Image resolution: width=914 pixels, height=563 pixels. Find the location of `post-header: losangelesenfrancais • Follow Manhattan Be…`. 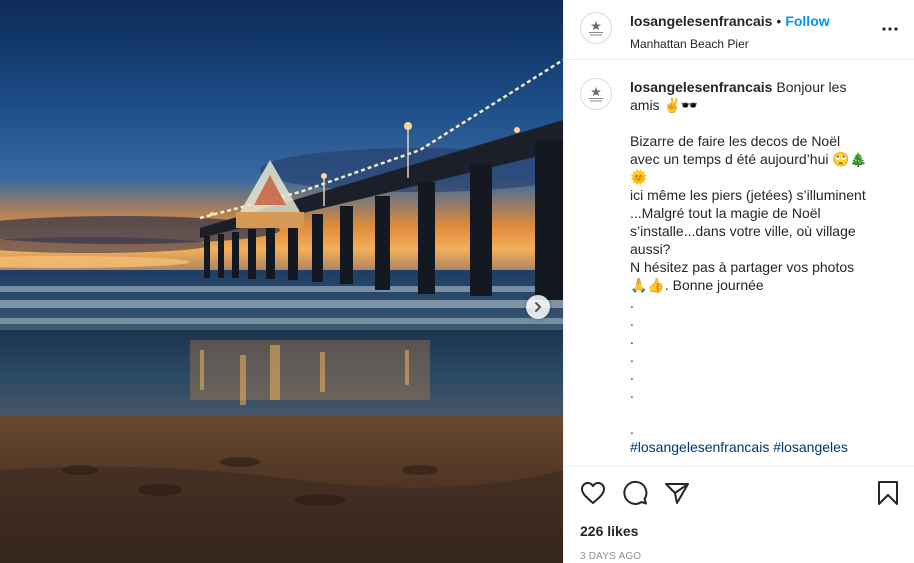

post-header: losangelesenfrancais • Follow Manhattan Be… is located at coordinates (739, 30).